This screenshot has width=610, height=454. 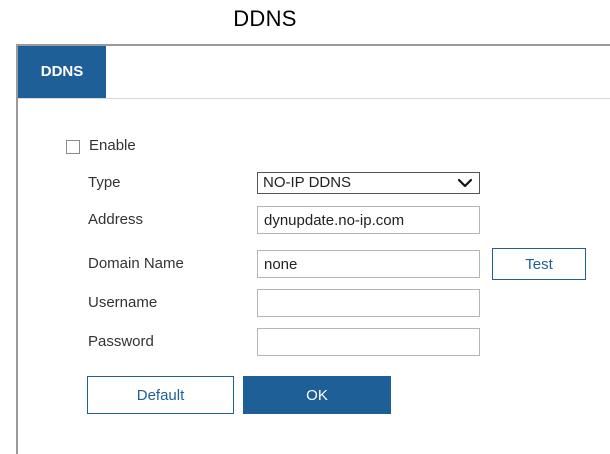 I want to click on domain-name-input, so click(x=368, y=264).